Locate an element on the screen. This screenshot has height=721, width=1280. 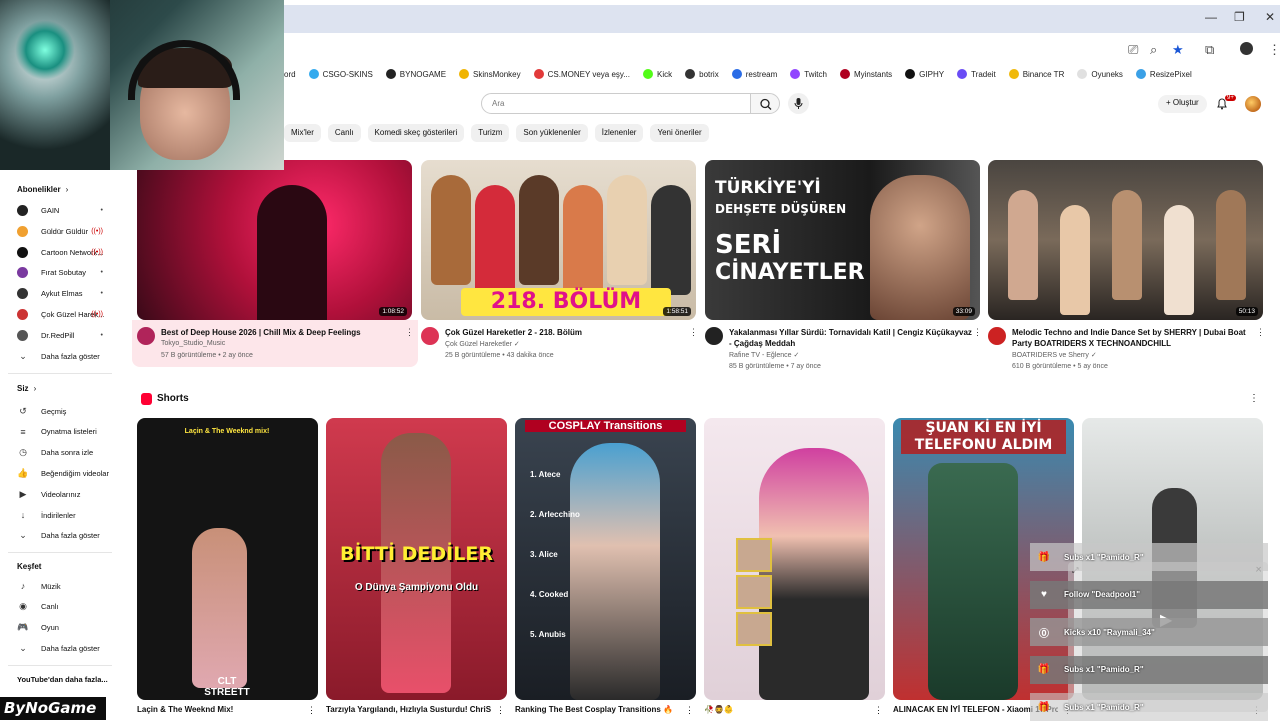
sidebar-item: ♪ Müzik is located at coordinates (67, 586).